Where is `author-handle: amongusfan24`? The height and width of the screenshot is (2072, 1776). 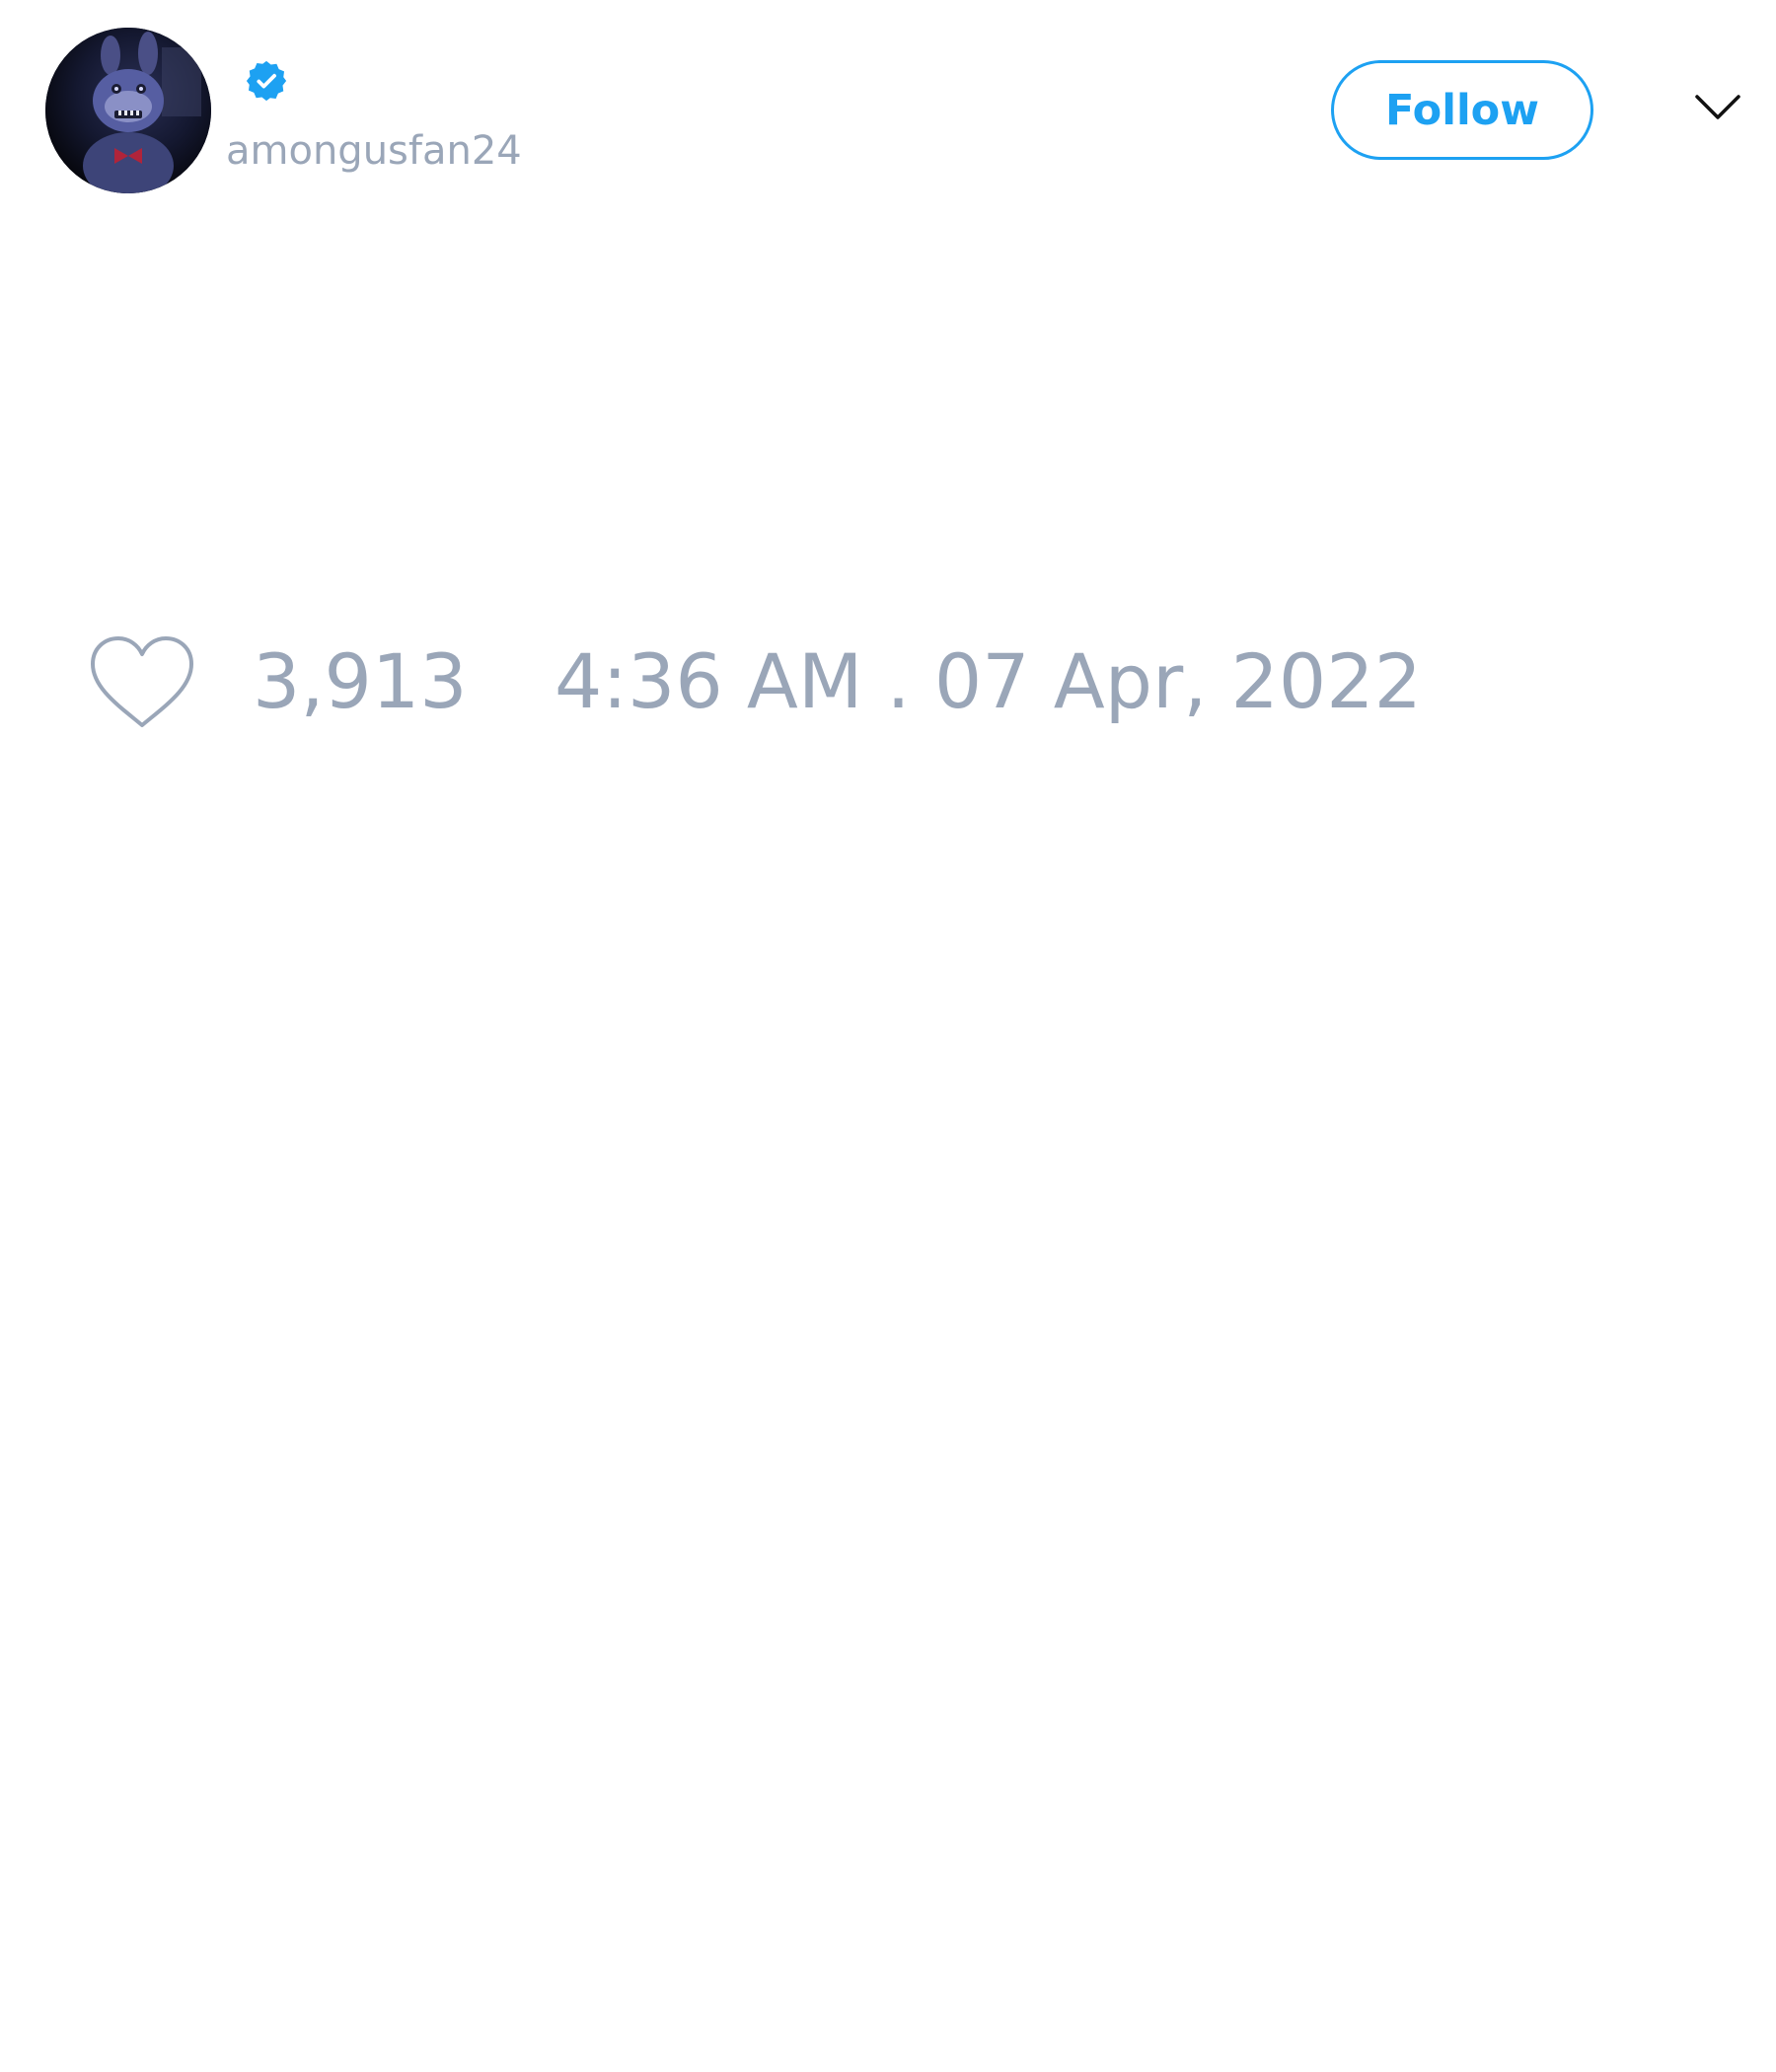
author-handle: amongusfan24 is located at coordinates (374, 151).